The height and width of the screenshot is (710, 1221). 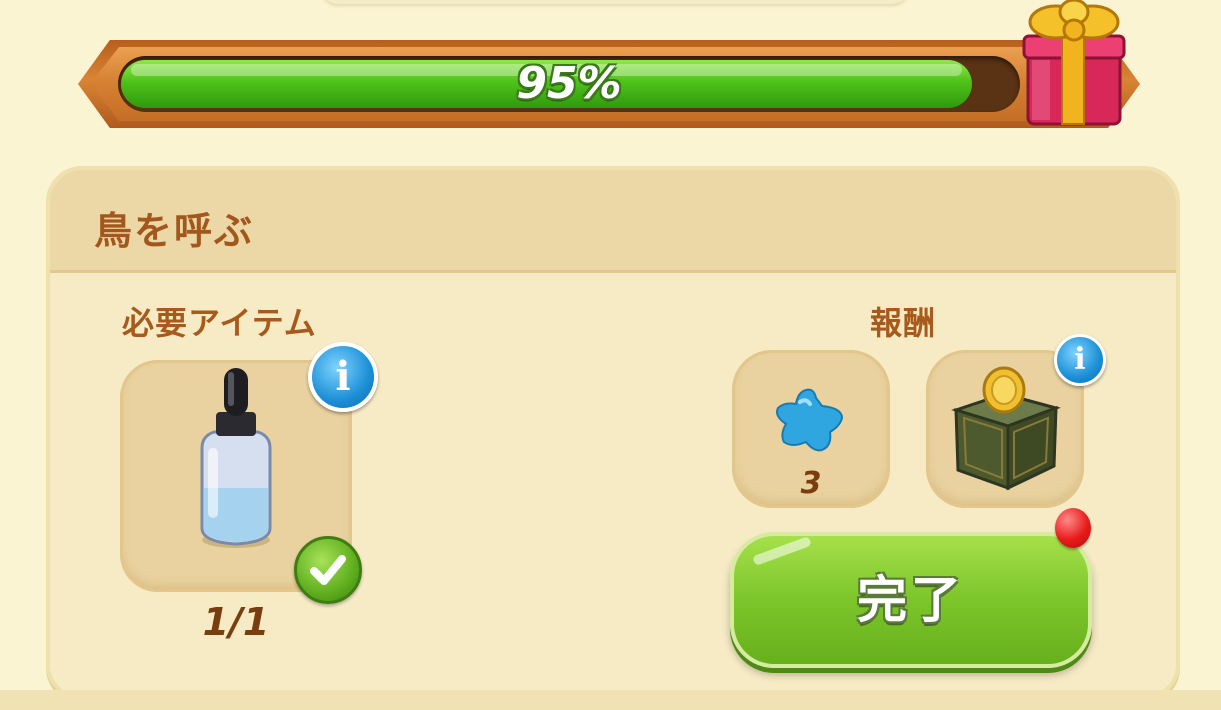 What do you see at coordinates (569, 83) in the screenshot?
I see `progress-label: 95%` at bounding box center [569, 83].